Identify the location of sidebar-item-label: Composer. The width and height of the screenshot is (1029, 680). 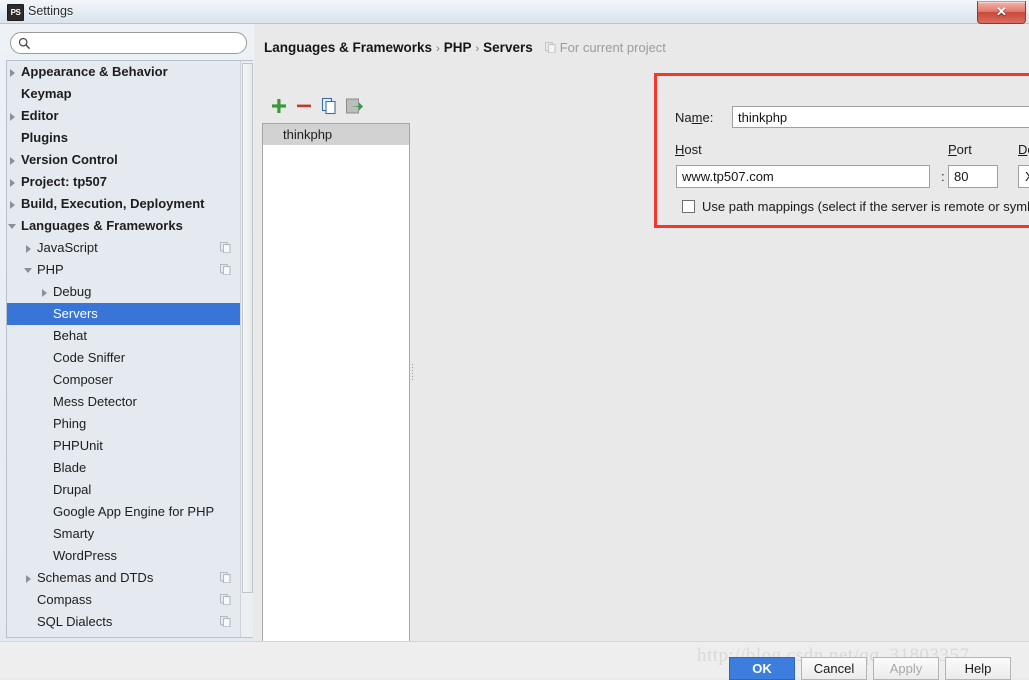
(83, 379).